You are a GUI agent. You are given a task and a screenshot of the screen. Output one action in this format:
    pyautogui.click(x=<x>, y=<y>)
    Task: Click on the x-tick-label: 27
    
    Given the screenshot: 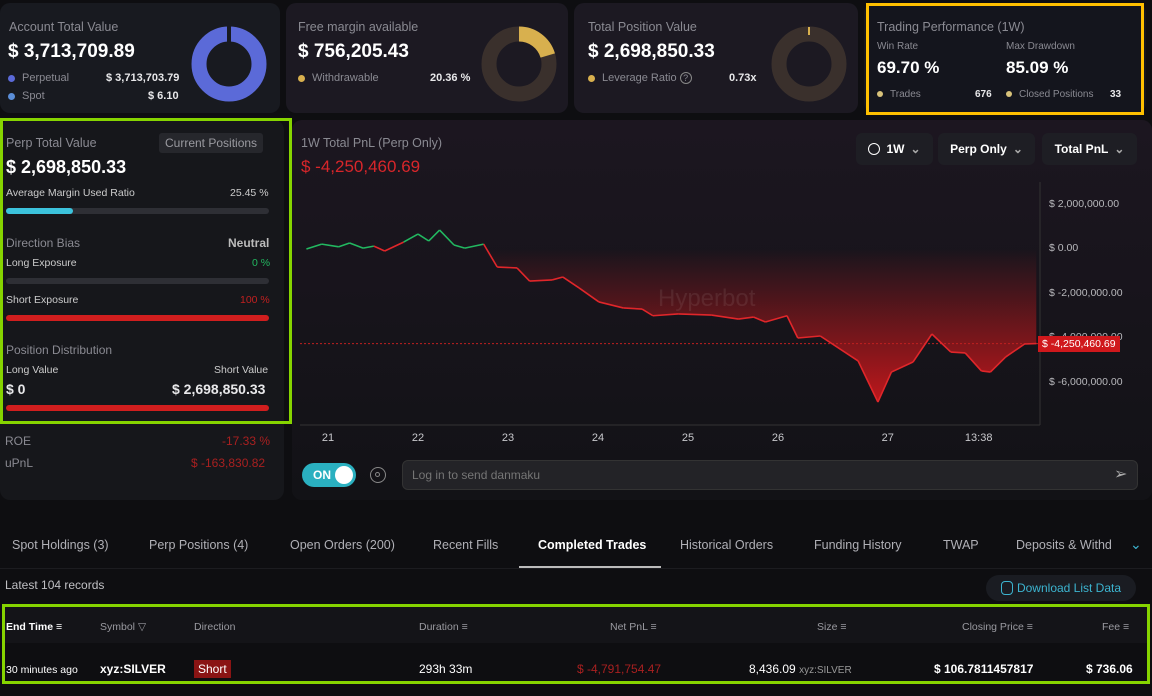 What is the action you would take?
    pyautogui.click(x=887, y=438)
    